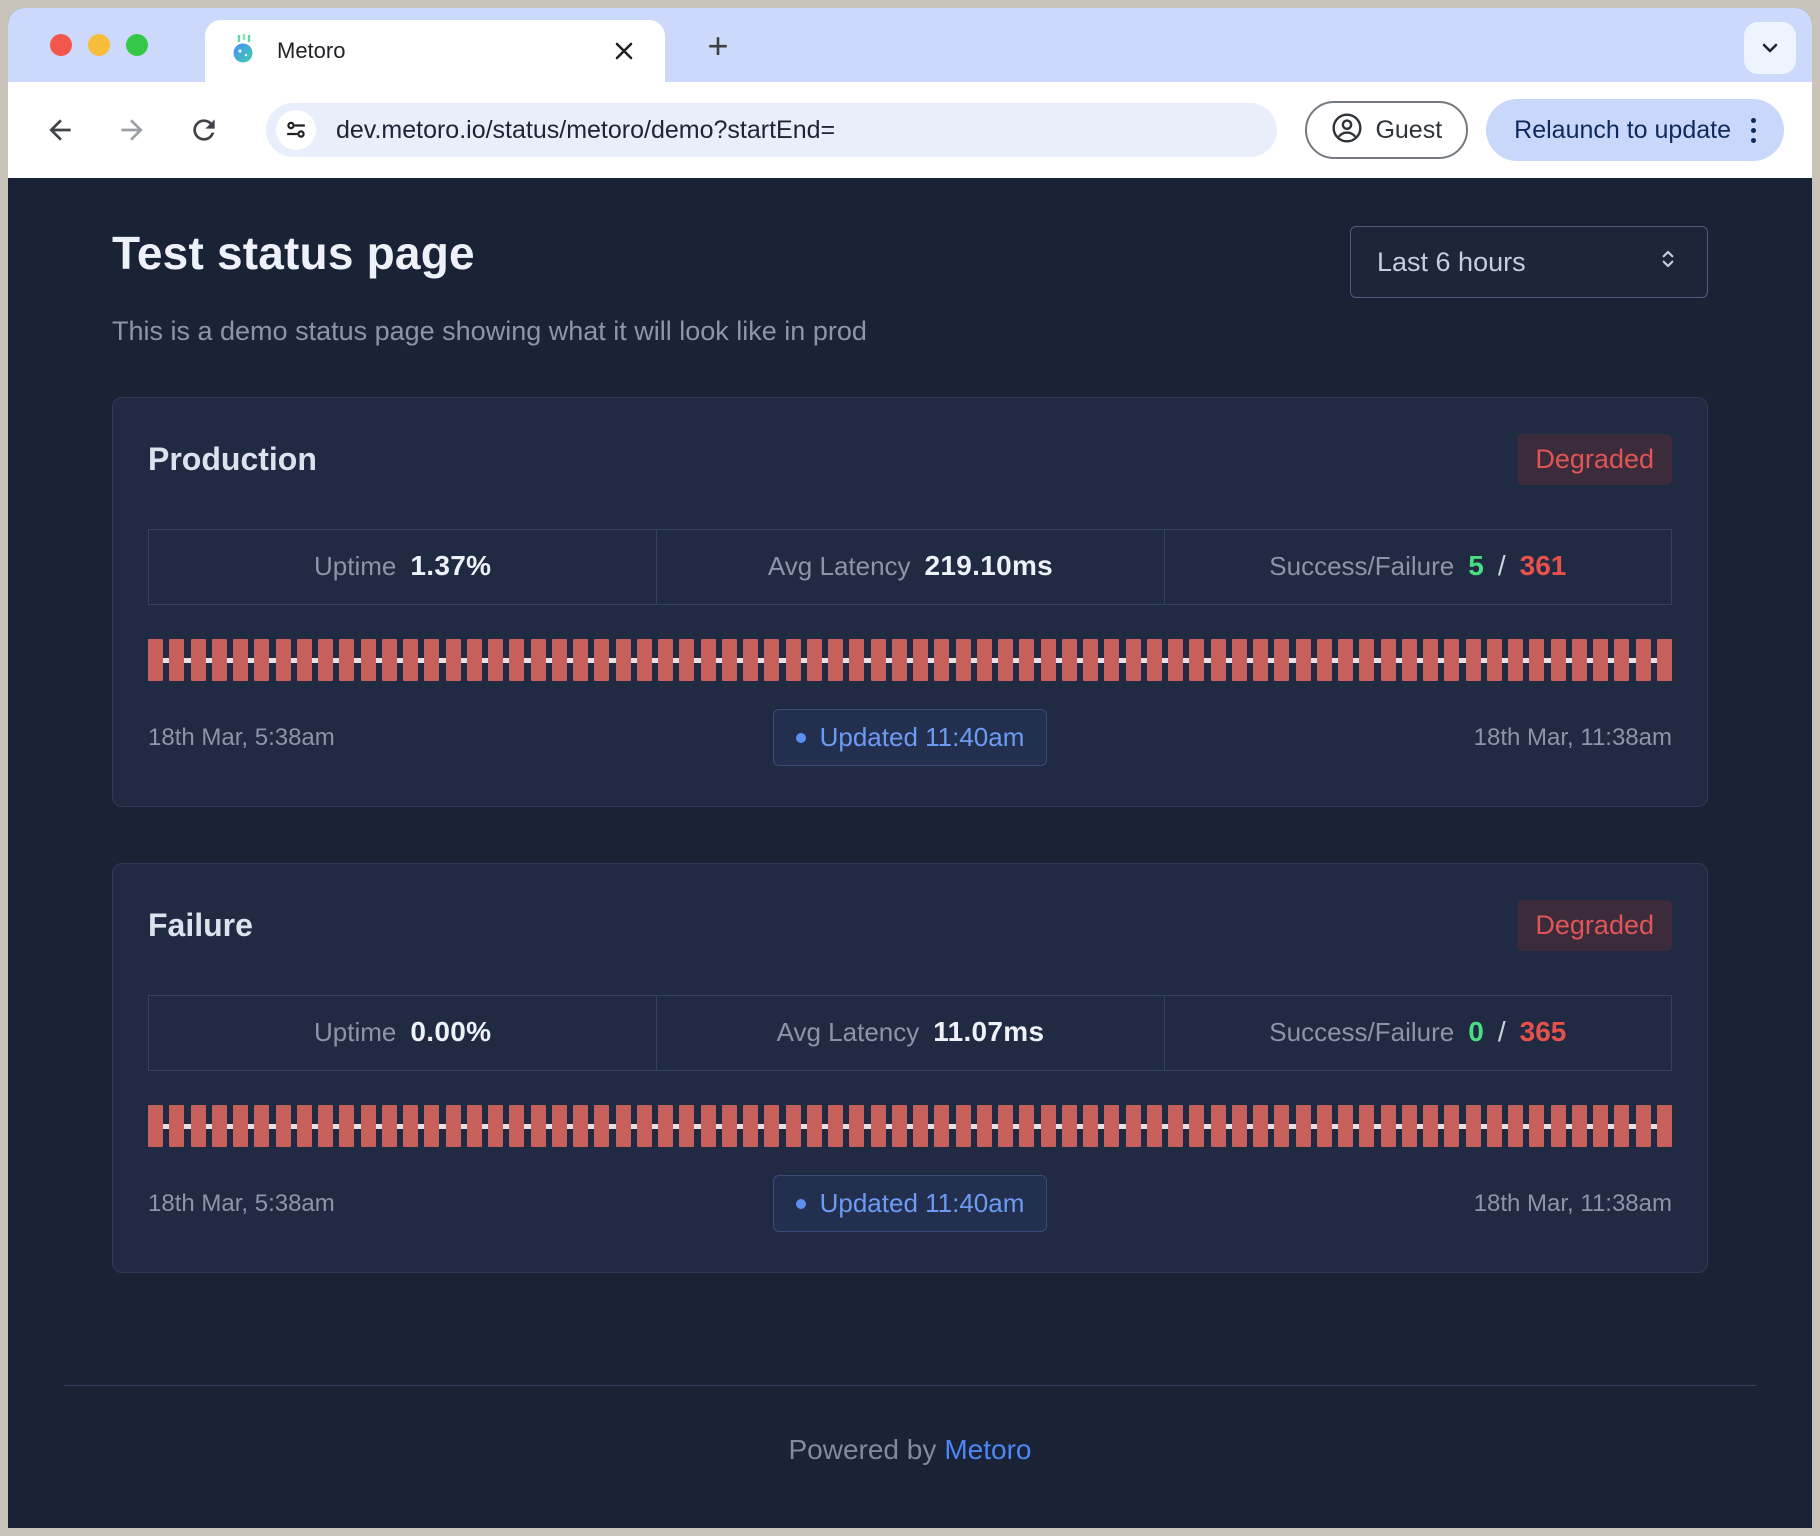  What do you see at coordinates (99, 45) in the screenshot?
I see `minimize-window-button` at bounding box center [99, 45].